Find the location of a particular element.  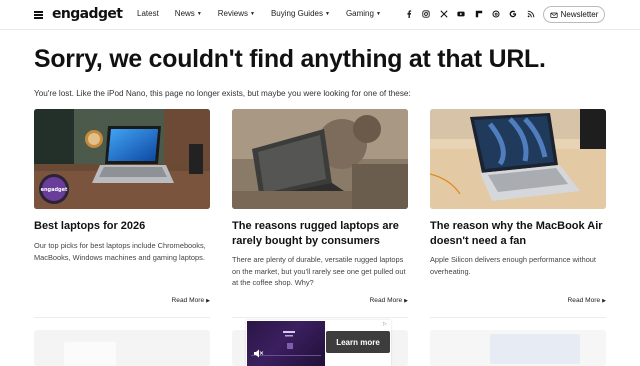

newsletter-button: Newsletter is located at coordinates (574, 14).